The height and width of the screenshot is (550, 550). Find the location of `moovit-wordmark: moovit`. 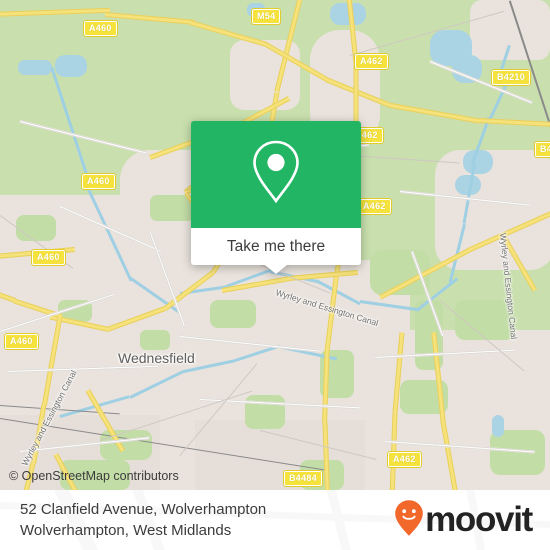

moovit-wordmark: moovit is located at coordinates (479, 519).